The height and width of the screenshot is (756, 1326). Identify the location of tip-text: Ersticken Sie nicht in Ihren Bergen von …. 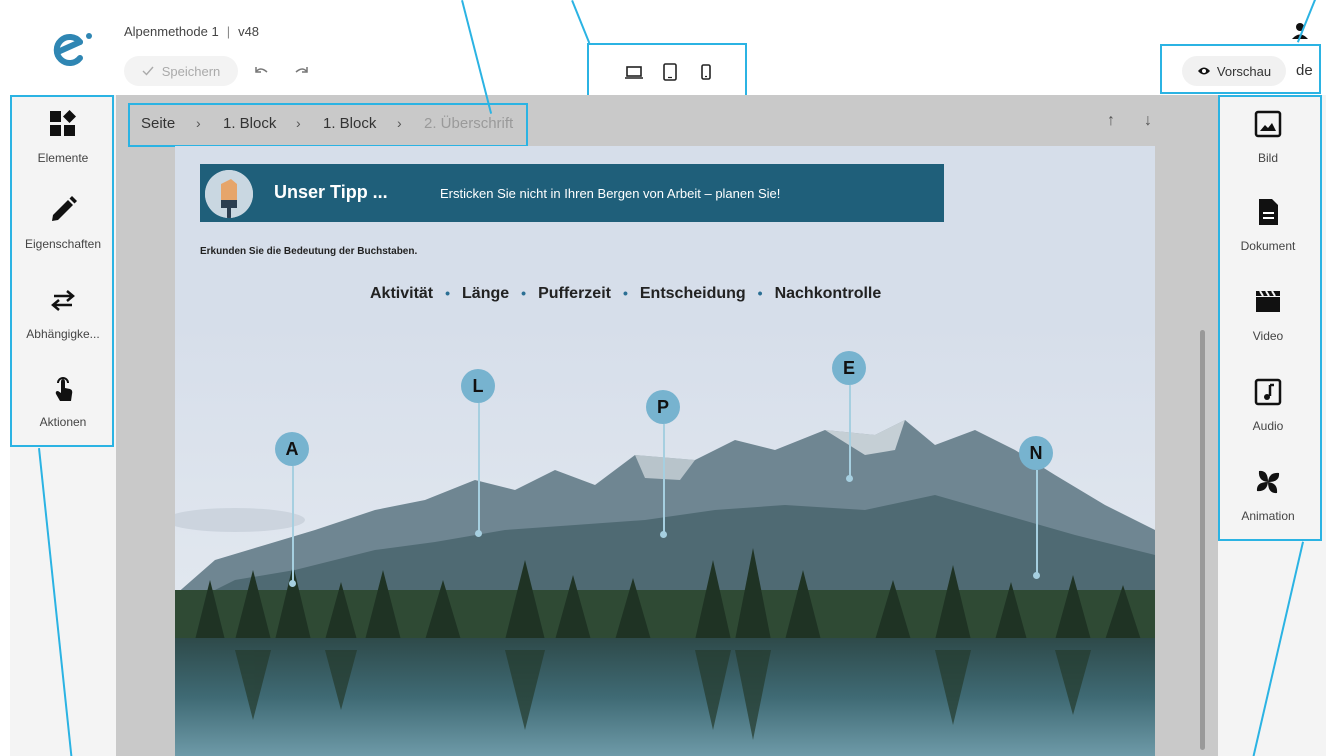
(610, 193).